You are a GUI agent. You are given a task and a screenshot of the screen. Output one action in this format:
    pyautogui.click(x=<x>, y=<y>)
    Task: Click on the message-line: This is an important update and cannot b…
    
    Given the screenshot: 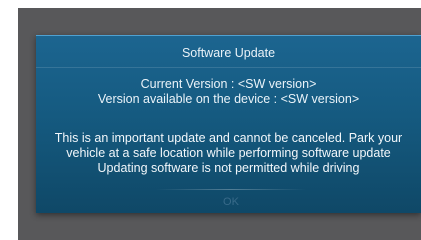 What is the action you would take?
    pyautogui.click(x=228, y=138)
    